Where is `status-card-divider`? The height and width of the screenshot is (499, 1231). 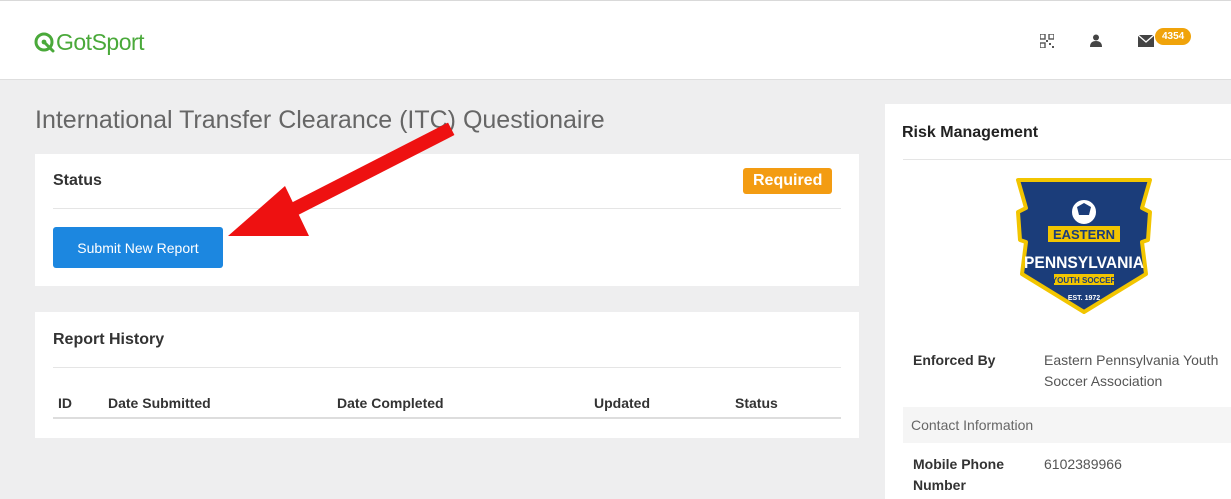 status-card-divider is located at coordinates (447, 208).